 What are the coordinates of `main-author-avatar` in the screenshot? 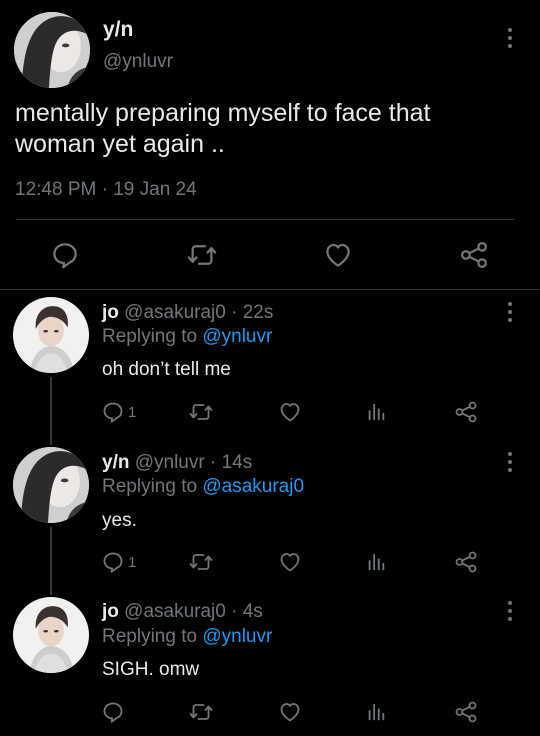 It's located at (52, 50).